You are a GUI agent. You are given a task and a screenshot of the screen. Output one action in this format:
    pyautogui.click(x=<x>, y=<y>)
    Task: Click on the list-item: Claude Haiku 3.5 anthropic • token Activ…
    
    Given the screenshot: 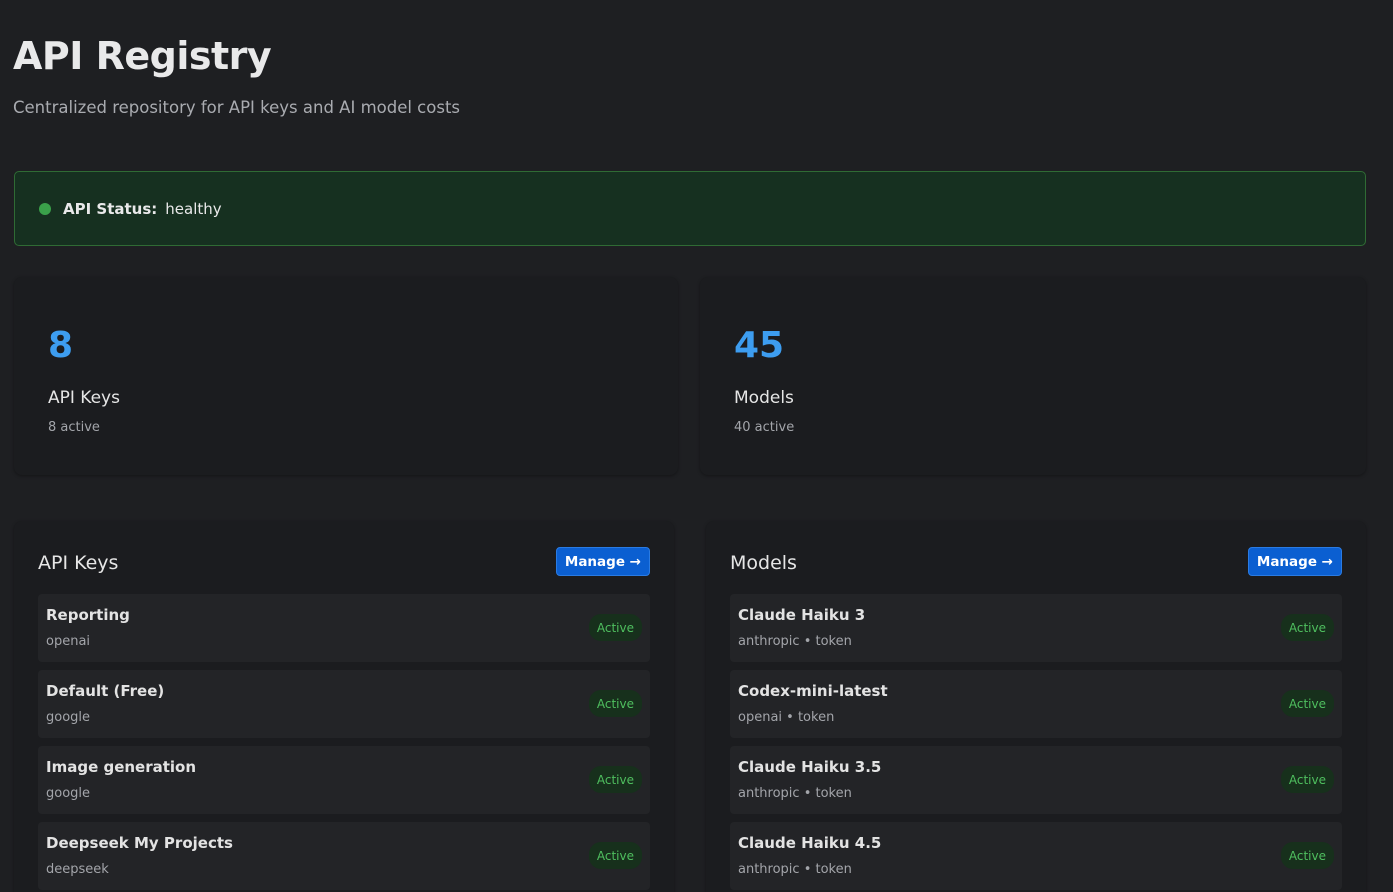 What is the action you would take?
    pyautogui.click(x=1036, y=780)
    